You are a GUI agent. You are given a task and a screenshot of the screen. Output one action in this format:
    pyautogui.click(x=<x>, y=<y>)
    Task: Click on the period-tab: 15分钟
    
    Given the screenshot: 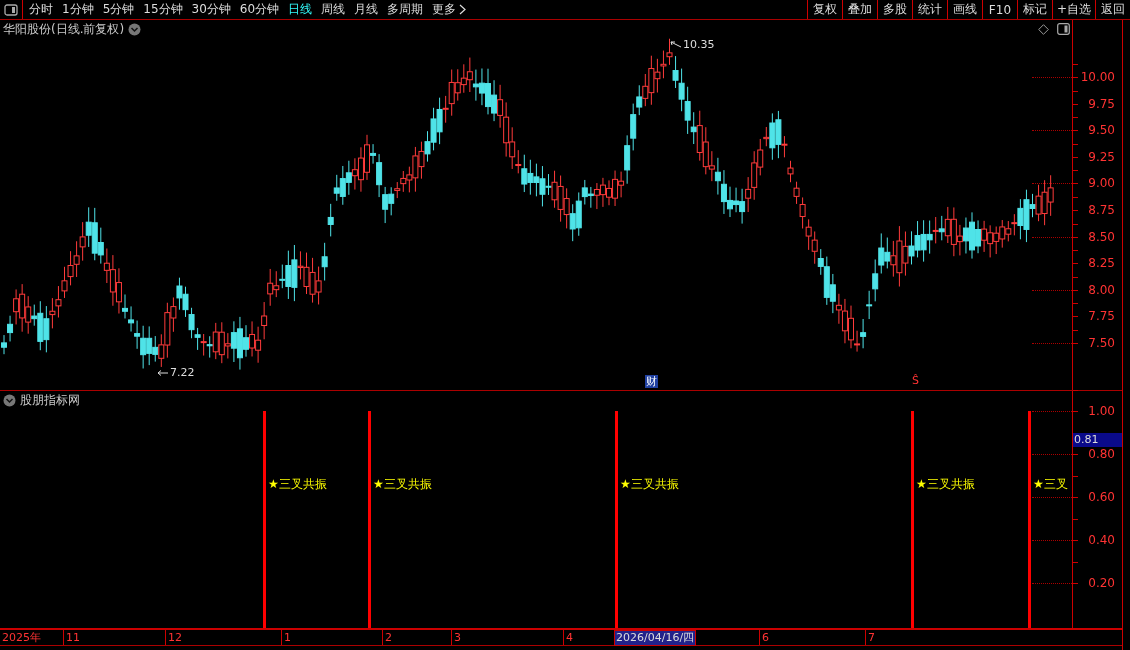 What is the action you would take?
    pyautogui.click(x=163, y=9)
    